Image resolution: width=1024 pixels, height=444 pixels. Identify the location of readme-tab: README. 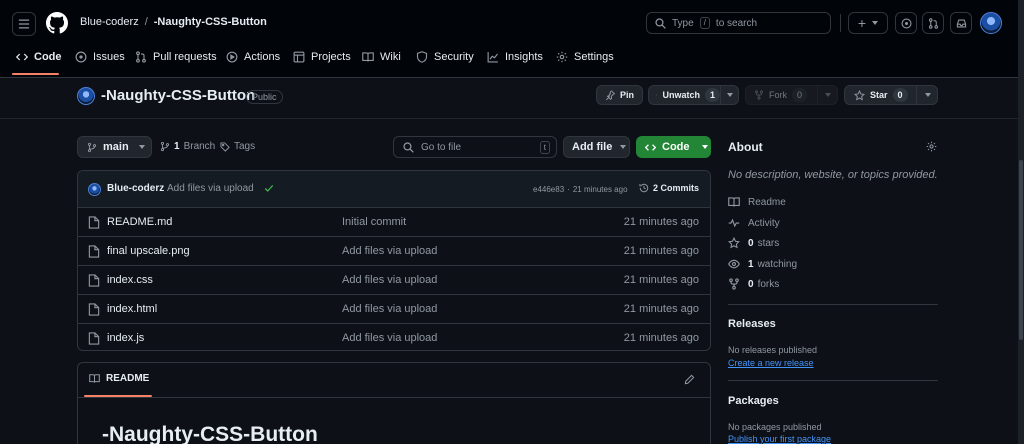
(119, 378).